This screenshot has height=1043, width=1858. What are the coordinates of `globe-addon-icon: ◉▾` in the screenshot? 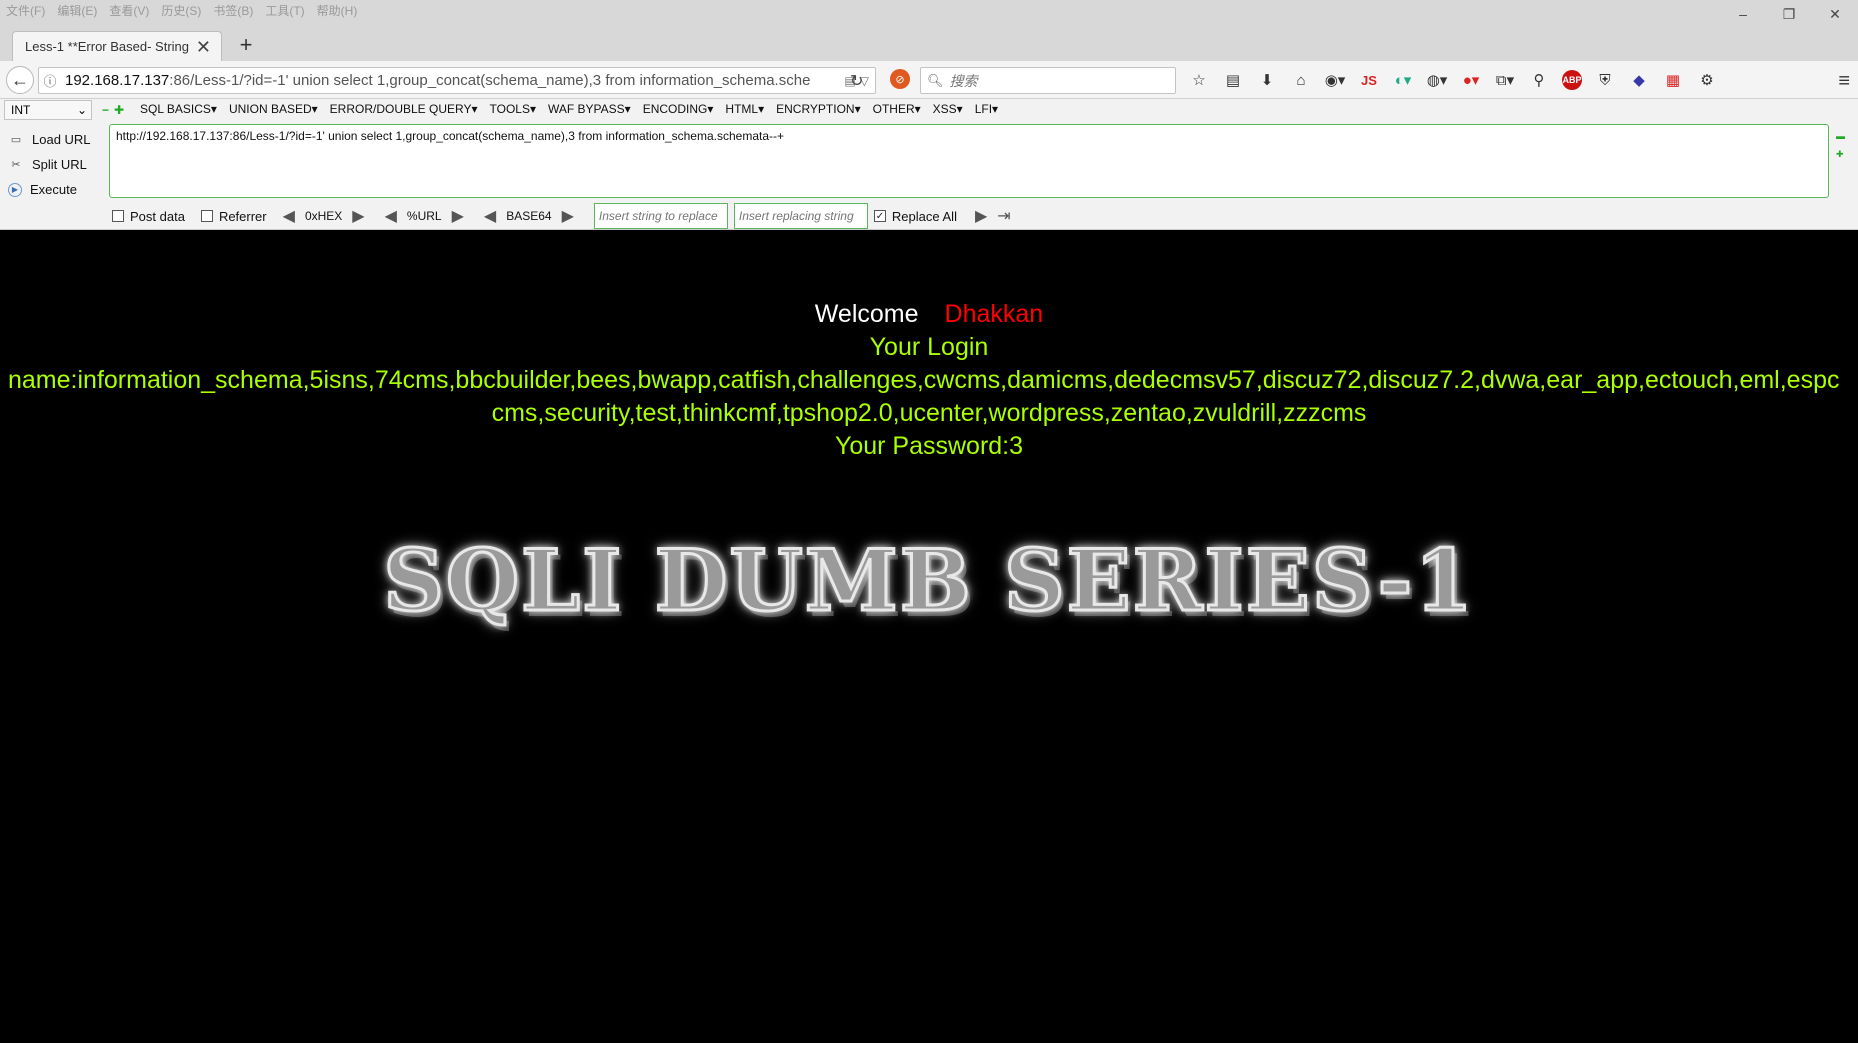 It's located at (1335, 80).